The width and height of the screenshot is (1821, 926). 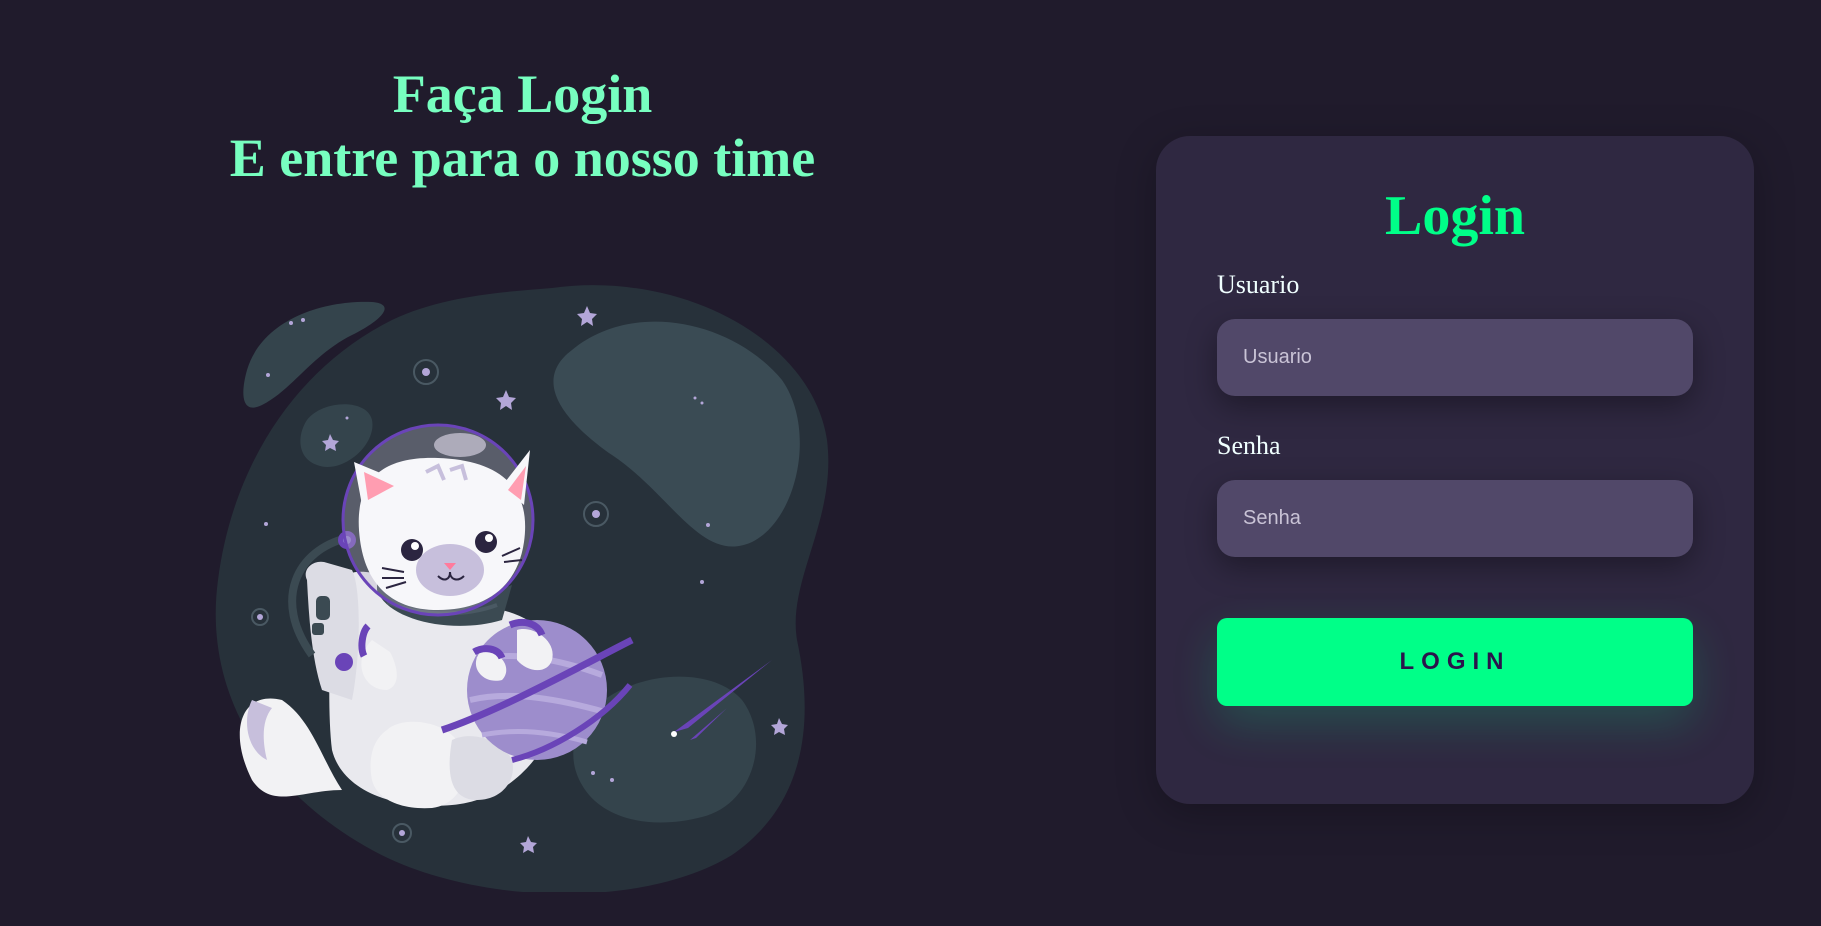 What do you see at coordinates (522, 126) in the screenshot?
I see `hero-heading: Faça Login E entre para o nosso time` at bounding box center [522, 126].